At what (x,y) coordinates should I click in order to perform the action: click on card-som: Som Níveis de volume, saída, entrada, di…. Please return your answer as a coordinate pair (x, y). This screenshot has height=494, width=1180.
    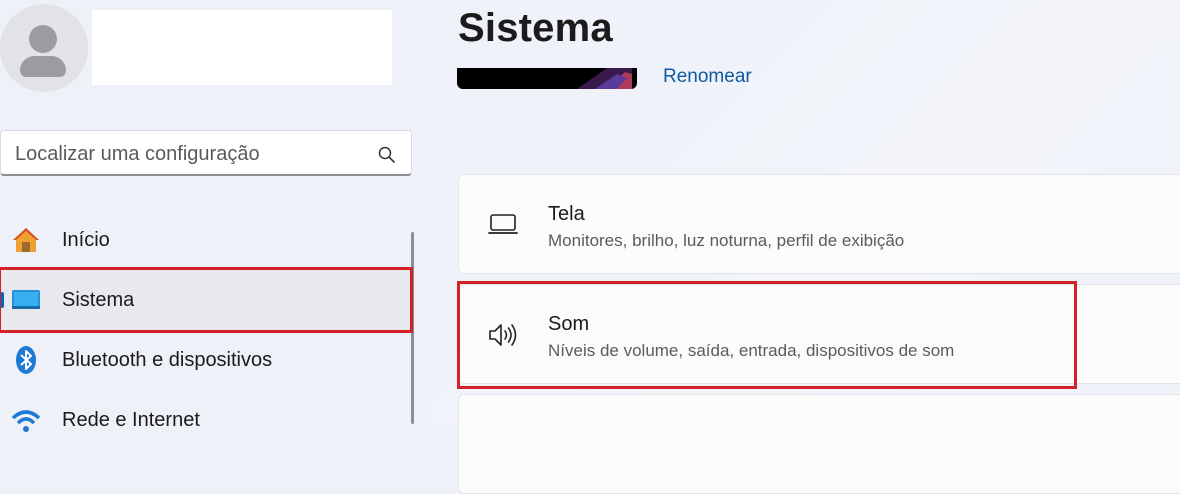
    Looking at the image, I should click on (819, 334).